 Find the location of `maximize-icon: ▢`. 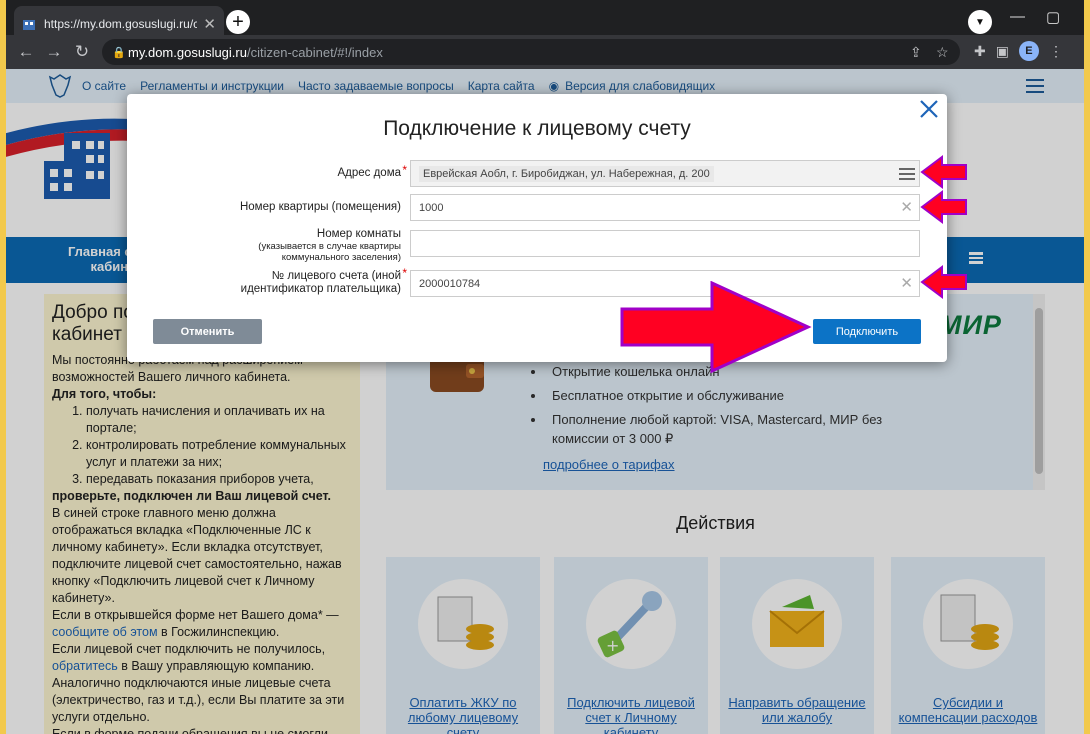

maximize-icon: ▢ is located at coordinates (1053, 17).